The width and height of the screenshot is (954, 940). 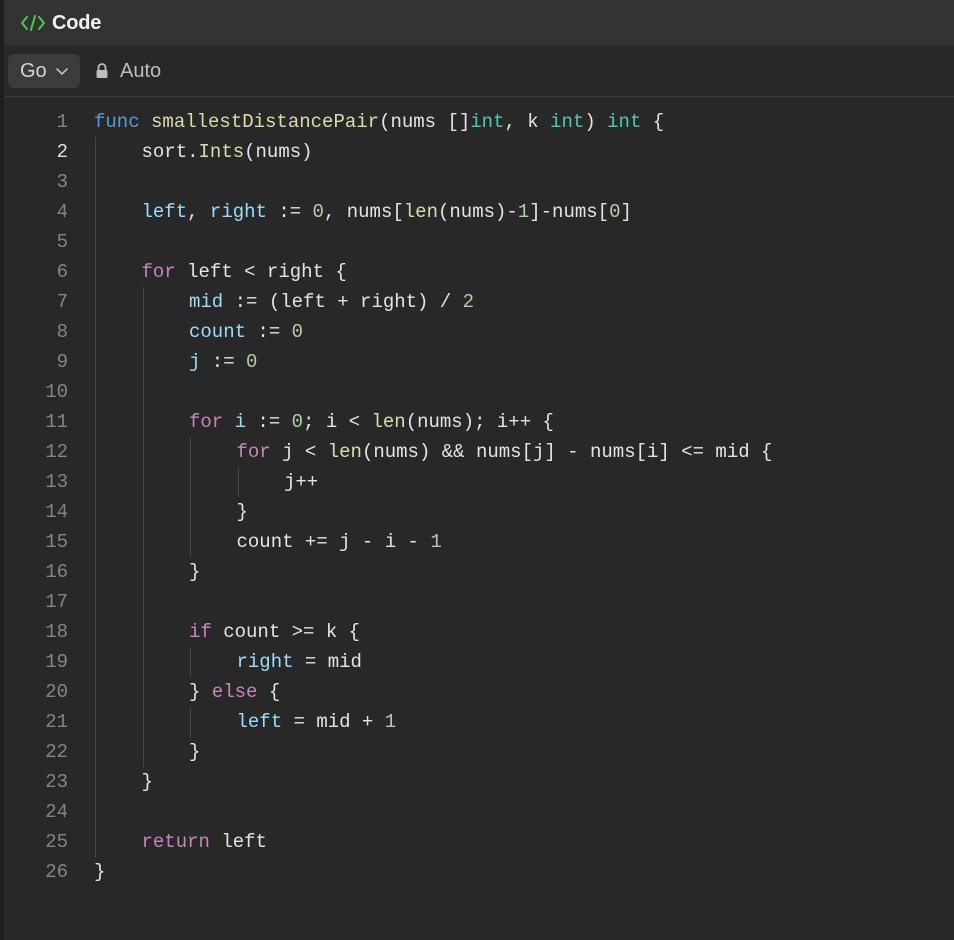 What do you see at coordinates (56, 842) in the screenshot?
I see `line-number: 25` at bounding box center [56, 842].